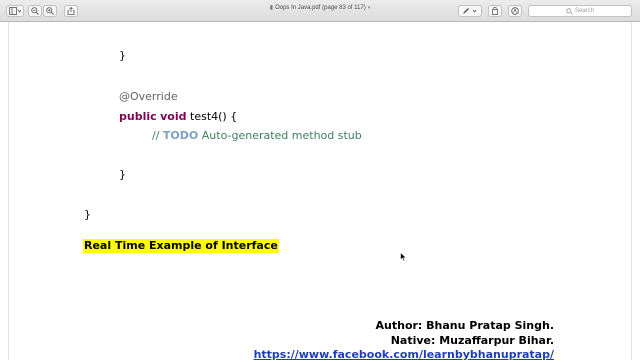 The height and width of the screenshot is (362, 640). Describe the element at coordinates (138, 116) in the screenshot. I see `code-keyword-public: public` at that location.